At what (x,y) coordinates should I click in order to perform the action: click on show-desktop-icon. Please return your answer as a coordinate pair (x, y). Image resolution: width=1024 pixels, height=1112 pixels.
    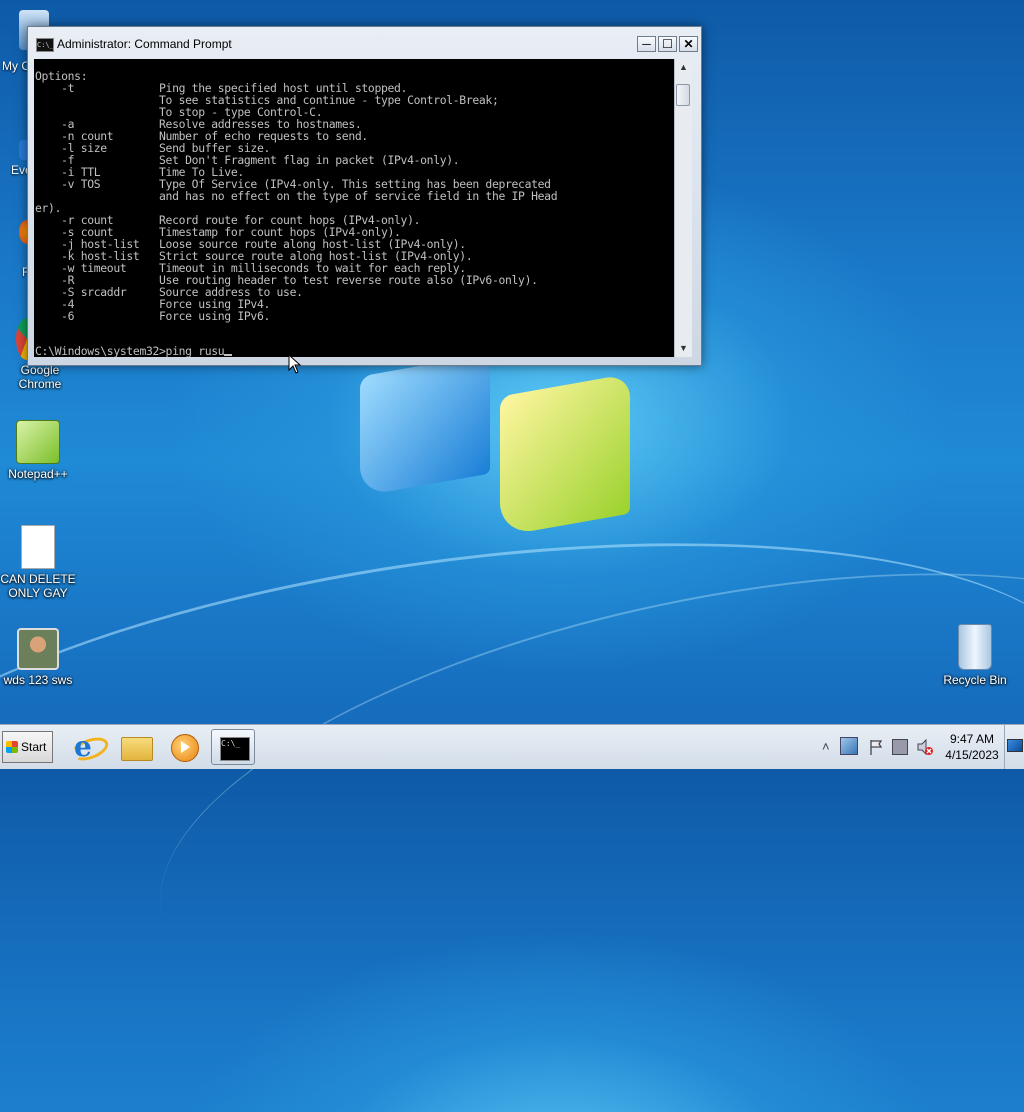
    Looking at the image, I should click on (1015, 745).